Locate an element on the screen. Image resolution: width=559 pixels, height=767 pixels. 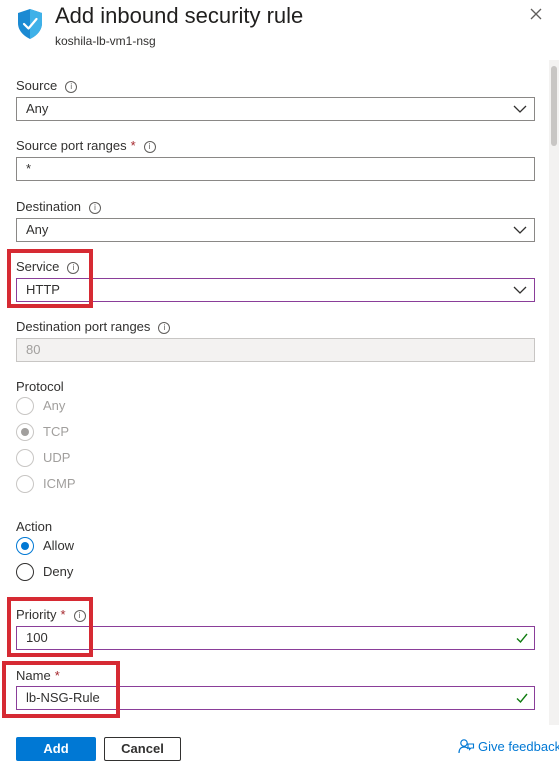
action-label: Action is located at coordinates (34, 526).